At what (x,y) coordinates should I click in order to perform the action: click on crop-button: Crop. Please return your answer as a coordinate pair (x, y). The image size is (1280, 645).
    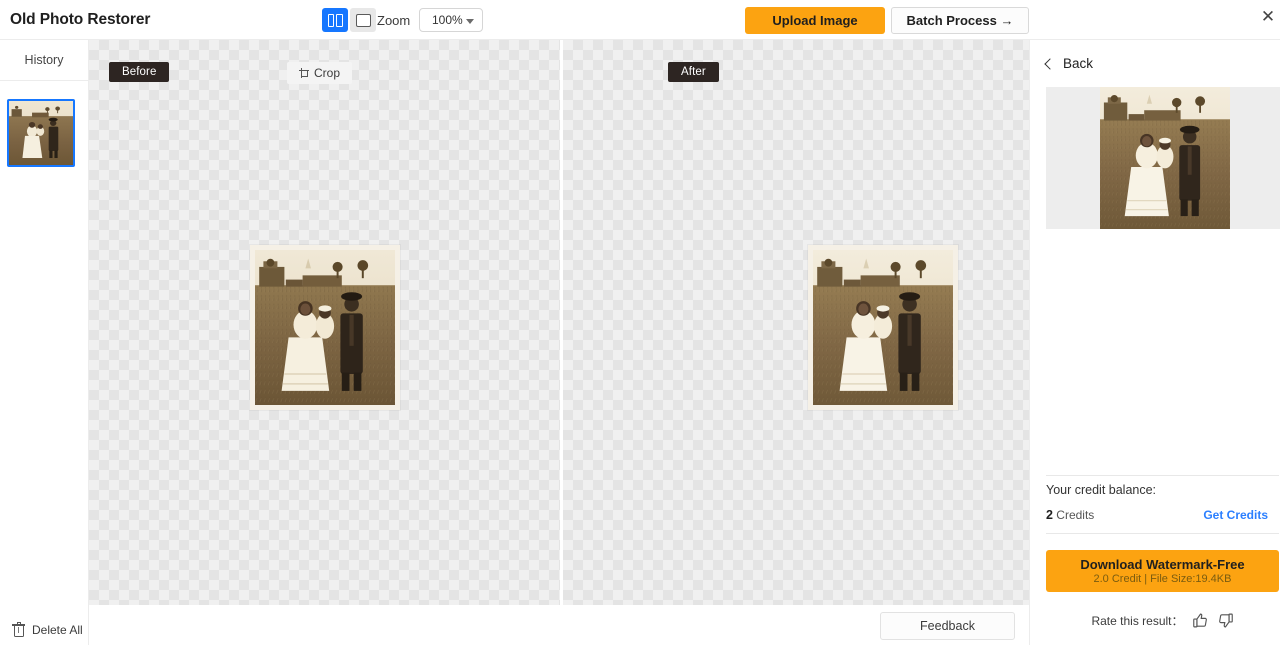
    Looking at the image, I should click on (320, 73).